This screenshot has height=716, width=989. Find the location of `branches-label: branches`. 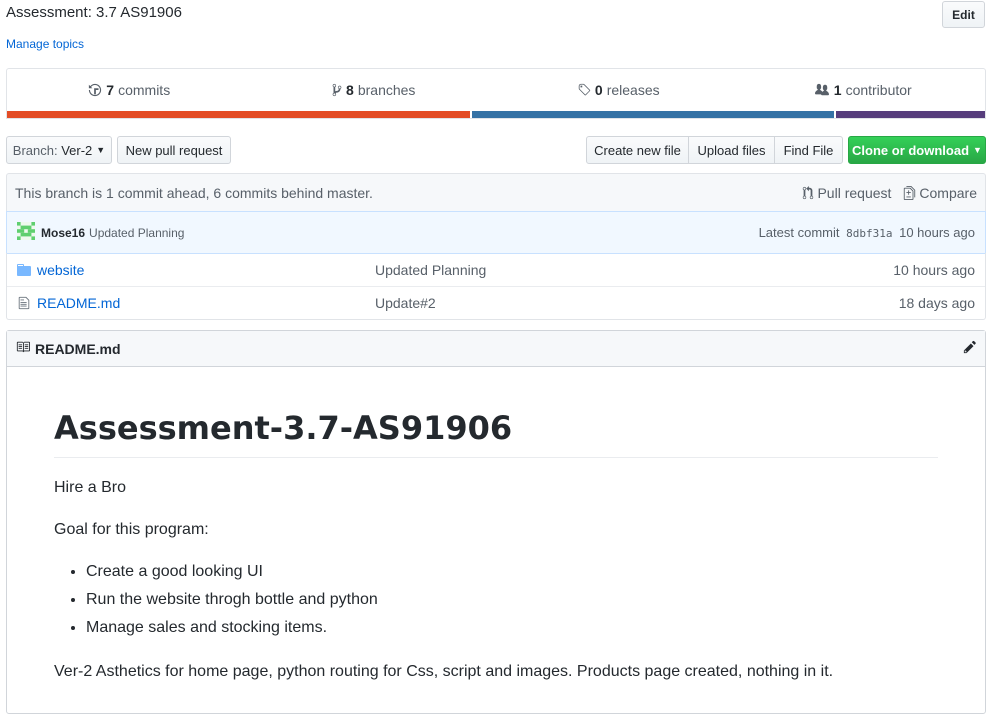

branches-label: branches is located at coordinates (386, 90).